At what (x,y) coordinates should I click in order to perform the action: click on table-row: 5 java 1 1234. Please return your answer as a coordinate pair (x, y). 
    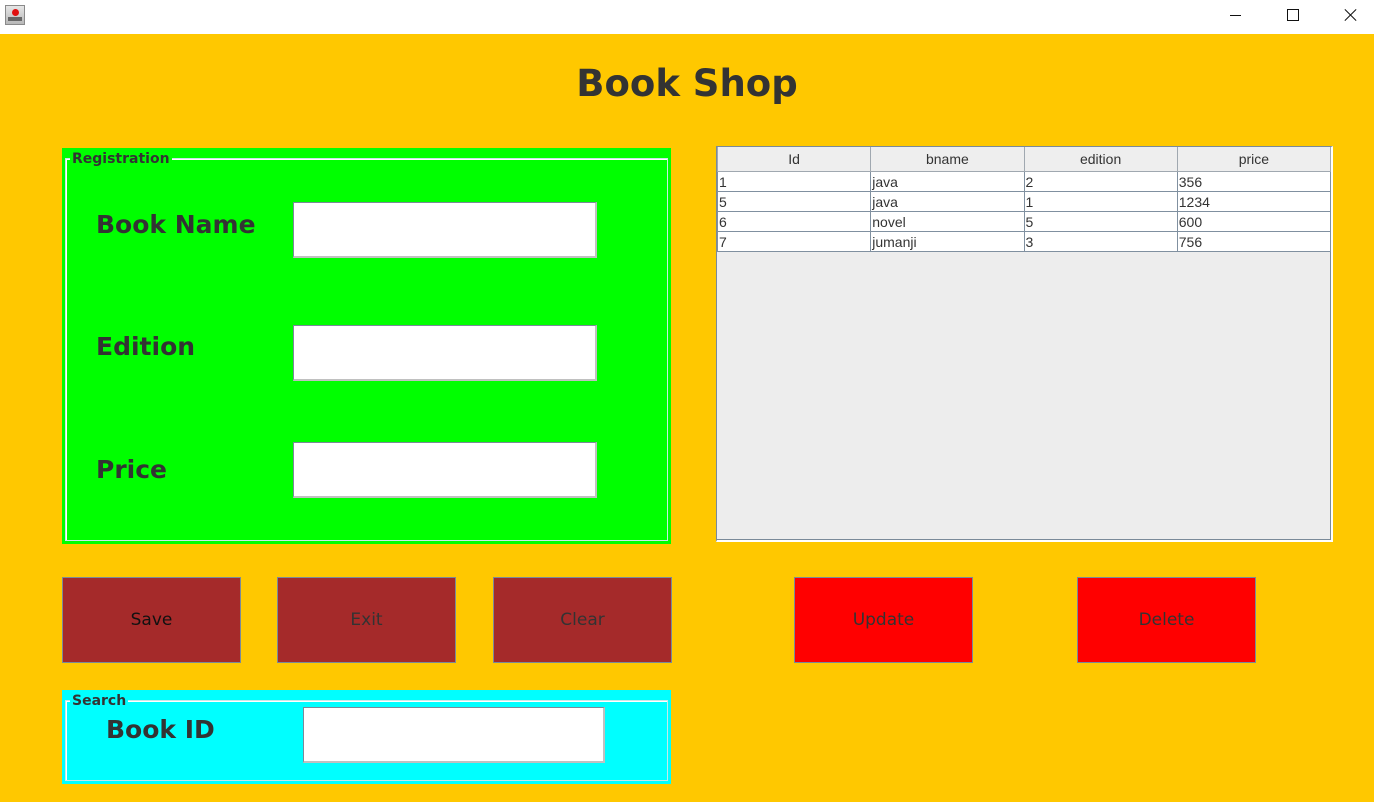
    Looking at the image, I should click on (1024, 201).